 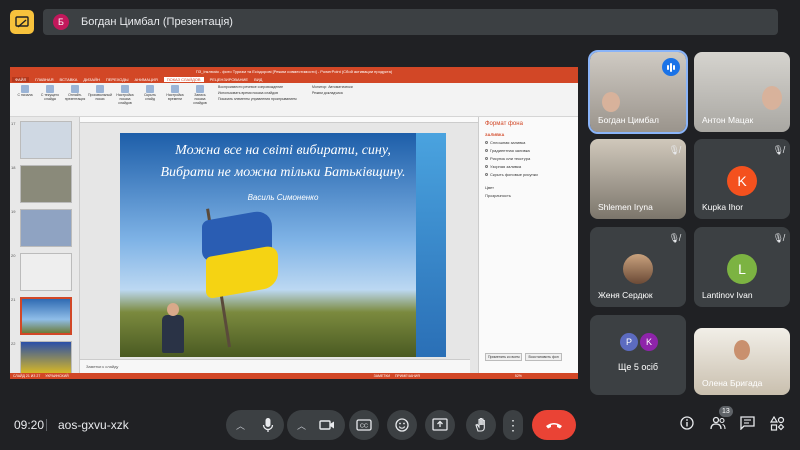 I want to click on present-screen-icon, so click(x=440, y=425).